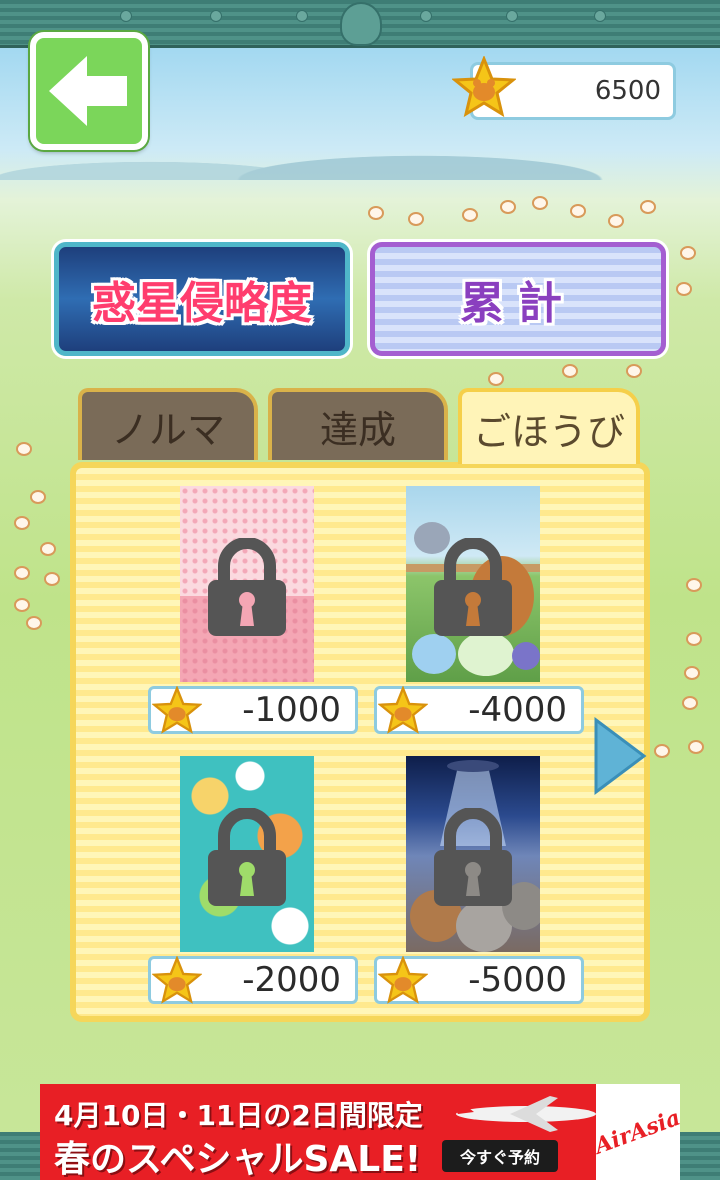 This screenshot has width=720, height=1180. I want to click on reward-wallpaper-circles, so click(247, 854).